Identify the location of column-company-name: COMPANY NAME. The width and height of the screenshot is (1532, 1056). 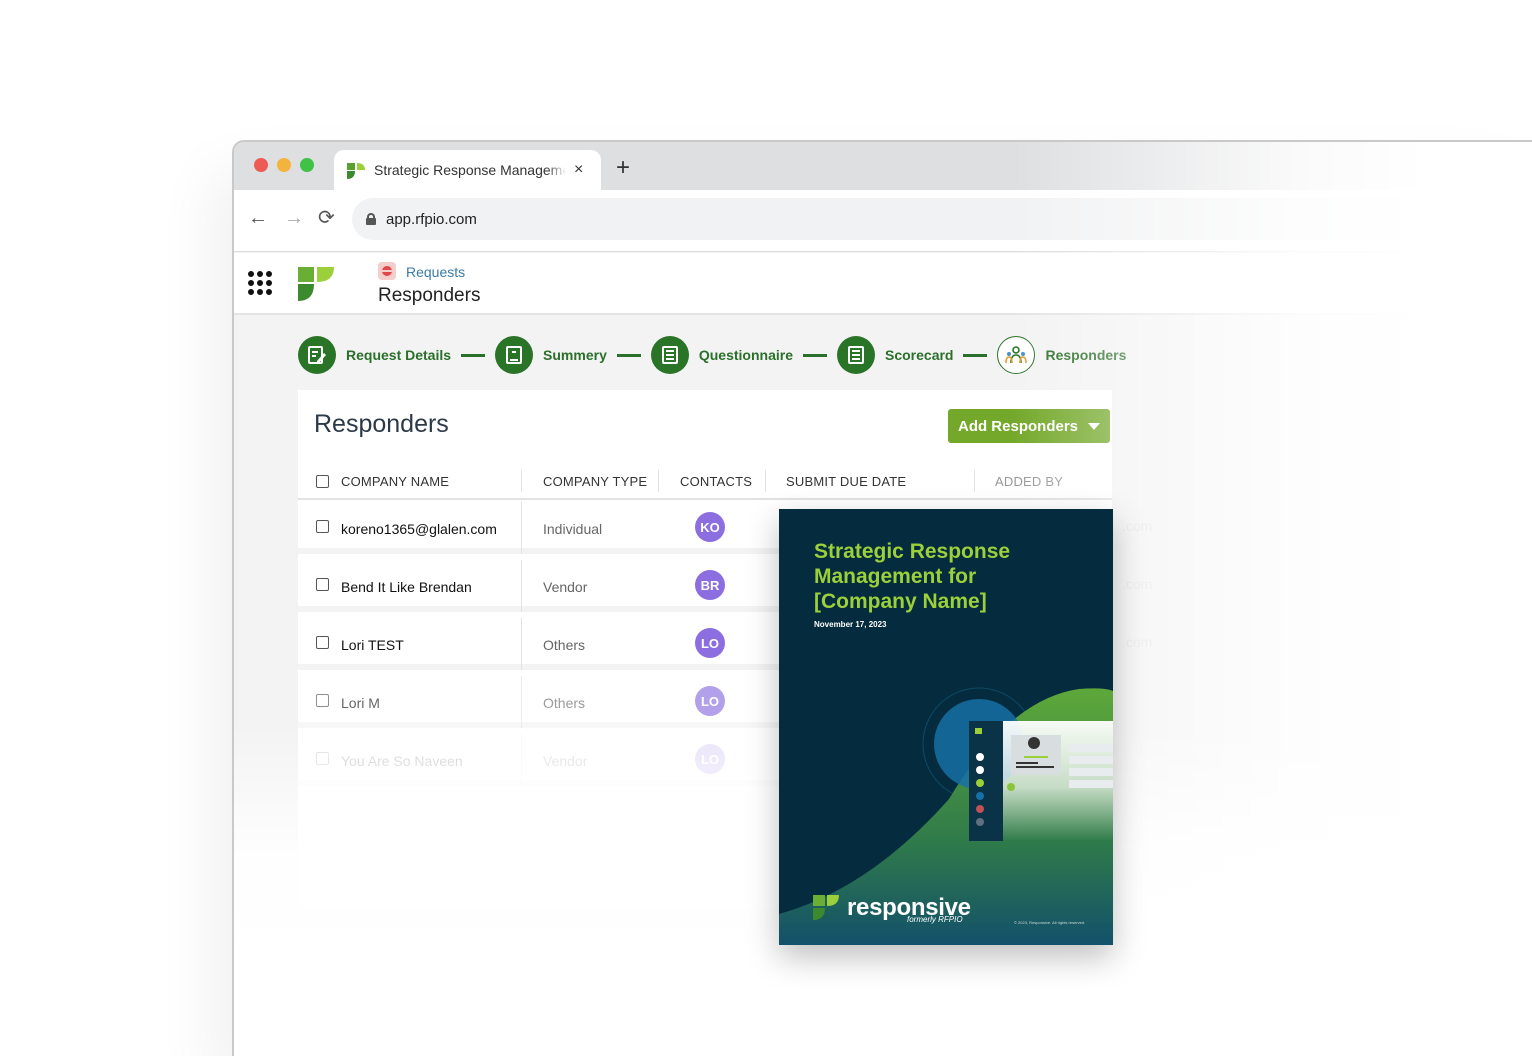
(395, 481).